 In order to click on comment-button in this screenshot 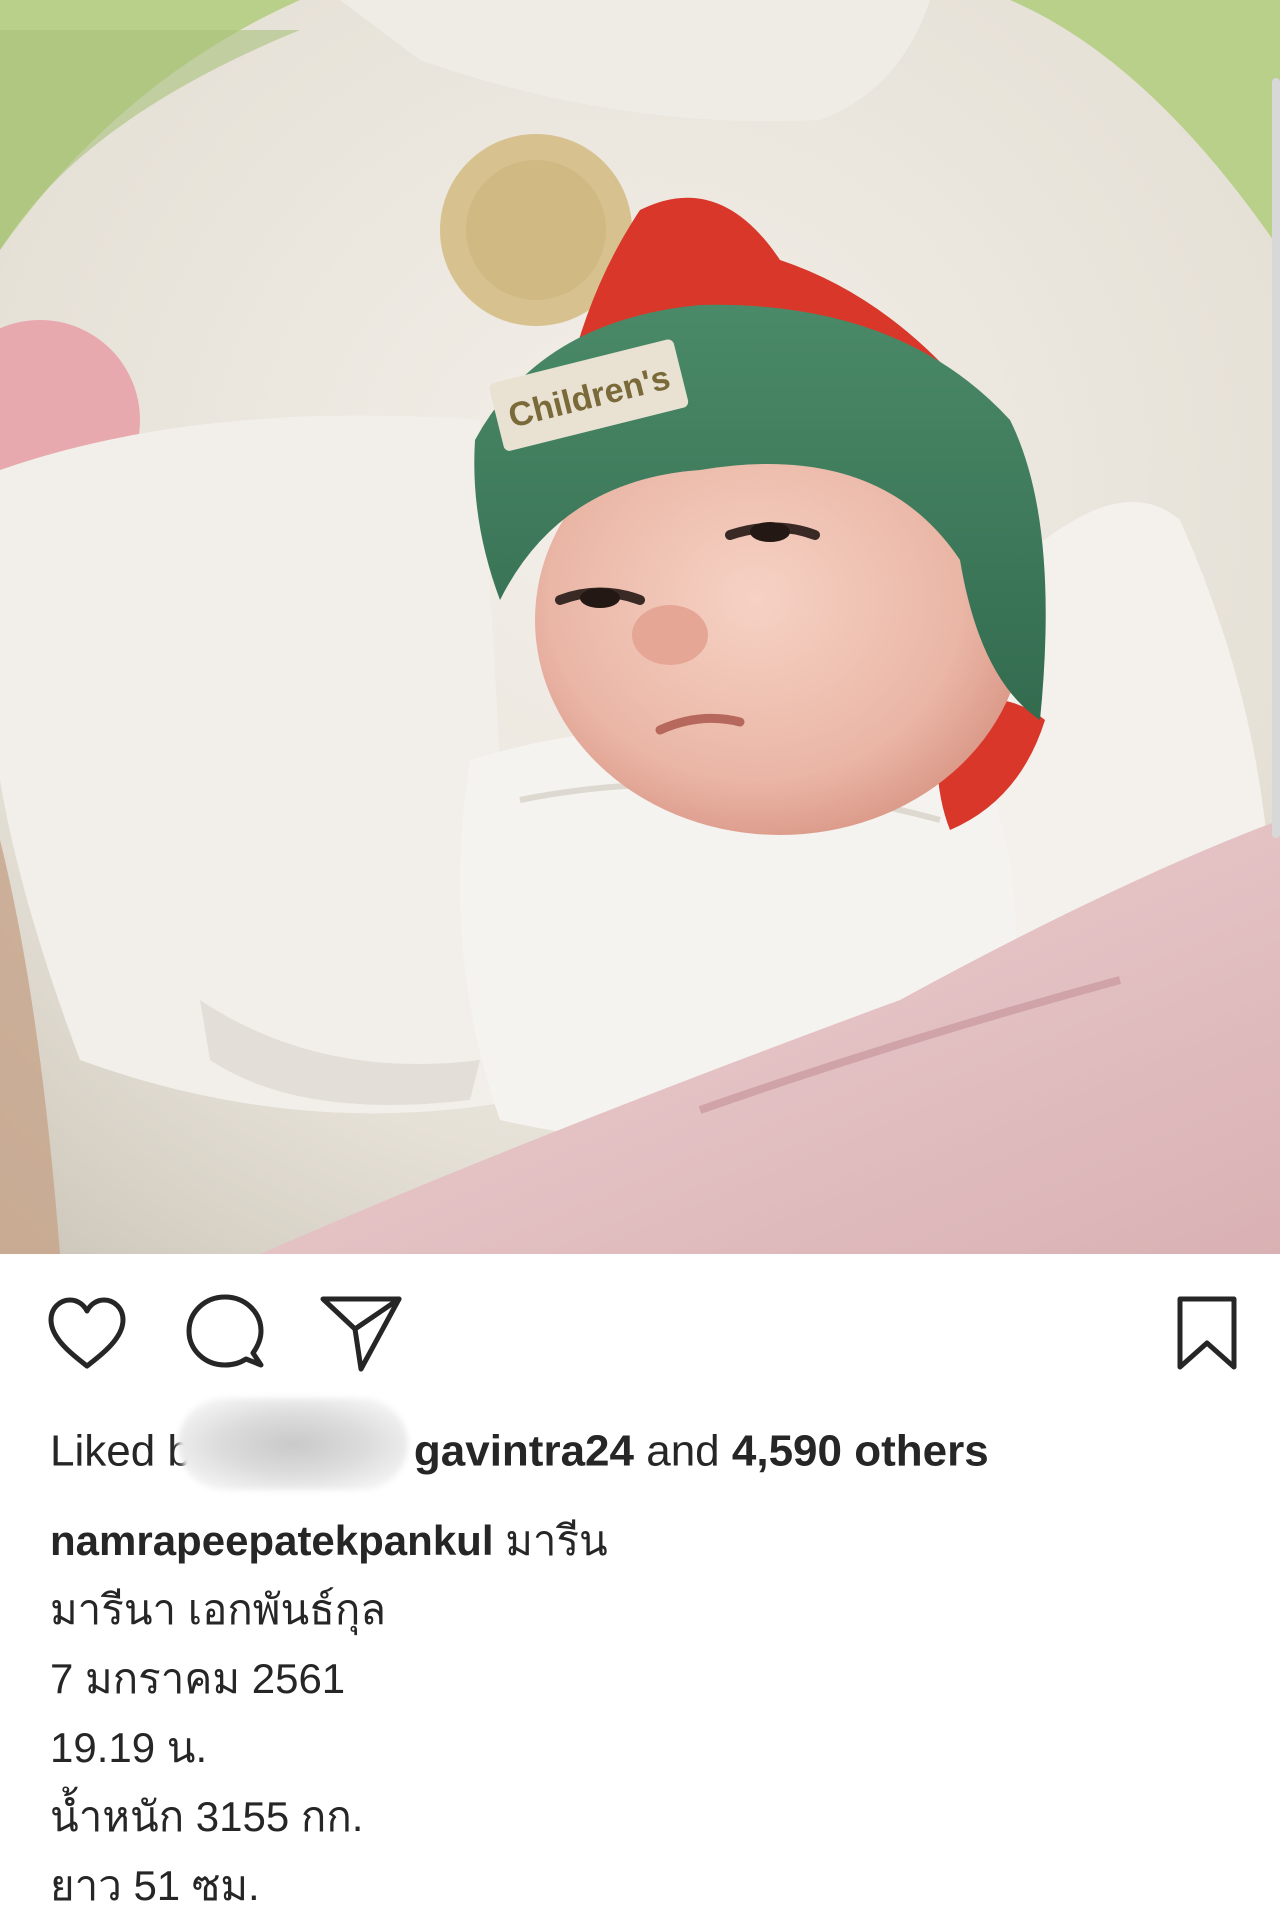, I will do `click(225, 1333)`.